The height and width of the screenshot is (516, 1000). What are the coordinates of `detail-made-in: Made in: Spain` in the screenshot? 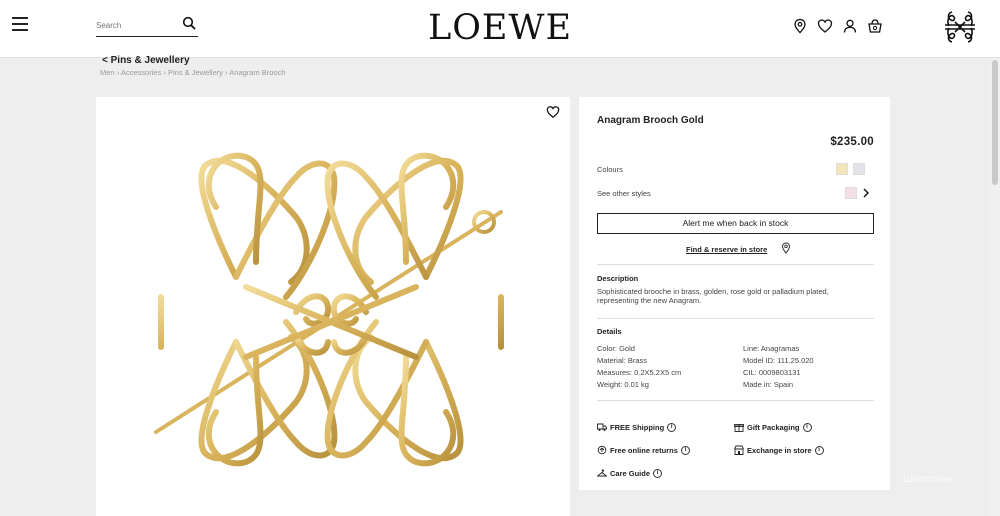 It's located at (768, 384).